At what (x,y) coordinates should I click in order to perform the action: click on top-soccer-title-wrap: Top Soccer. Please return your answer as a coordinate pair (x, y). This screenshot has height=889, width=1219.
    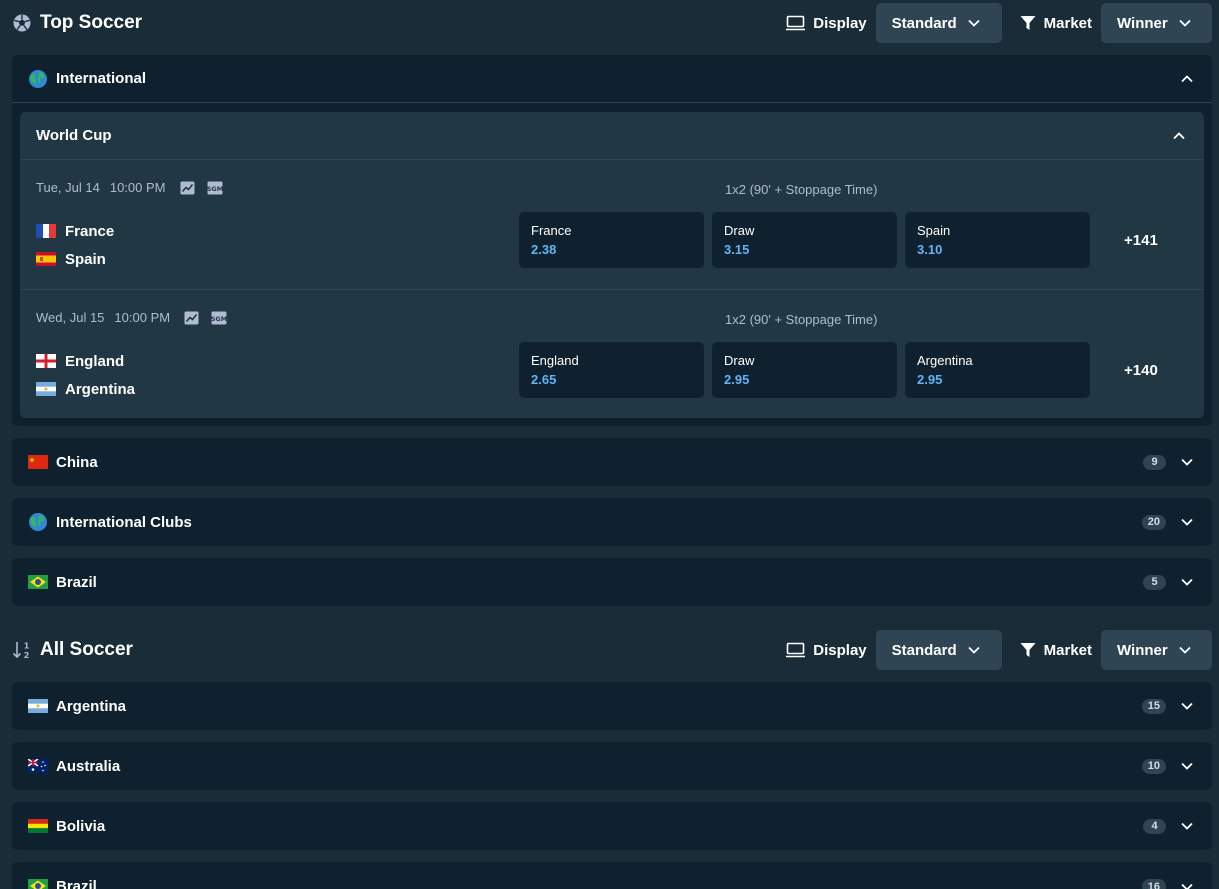
    Looking at the image, I should click on (77, 23).